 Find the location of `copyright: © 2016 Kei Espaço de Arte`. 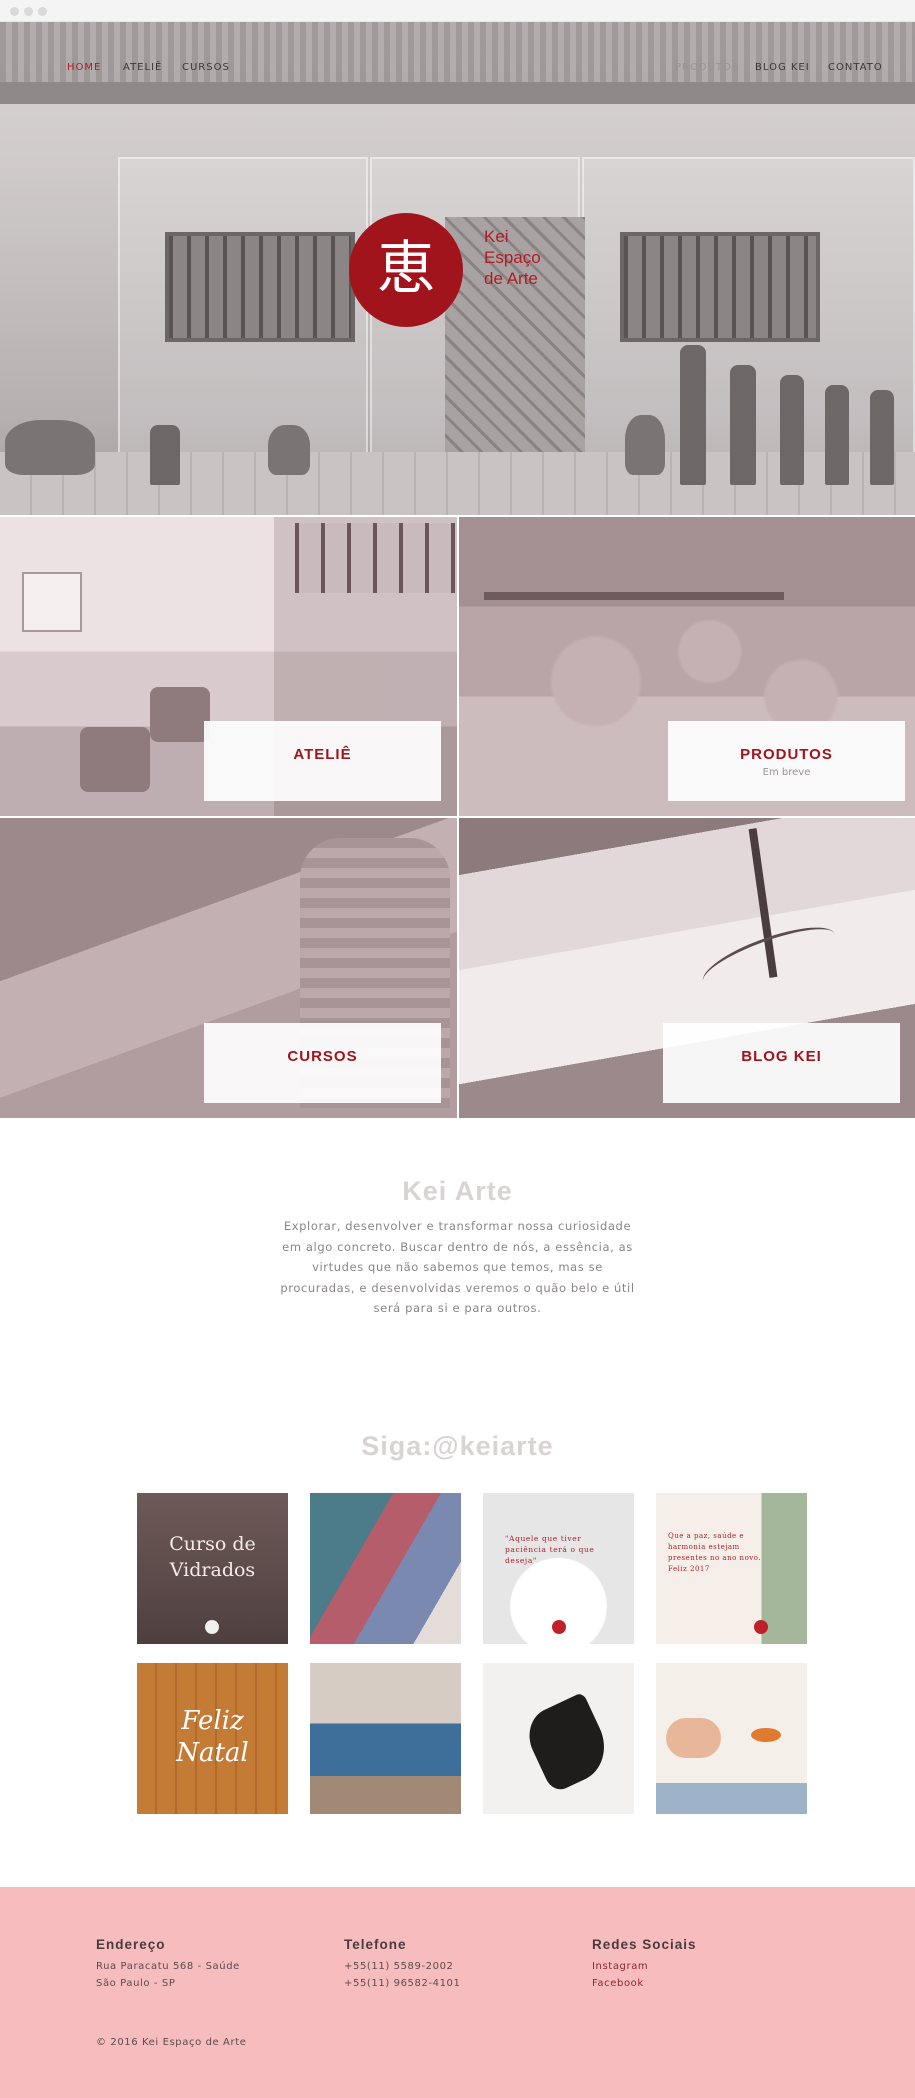

copyright: © 2016 Kei Espaço de Arte is located at coordinates (171, 2042).